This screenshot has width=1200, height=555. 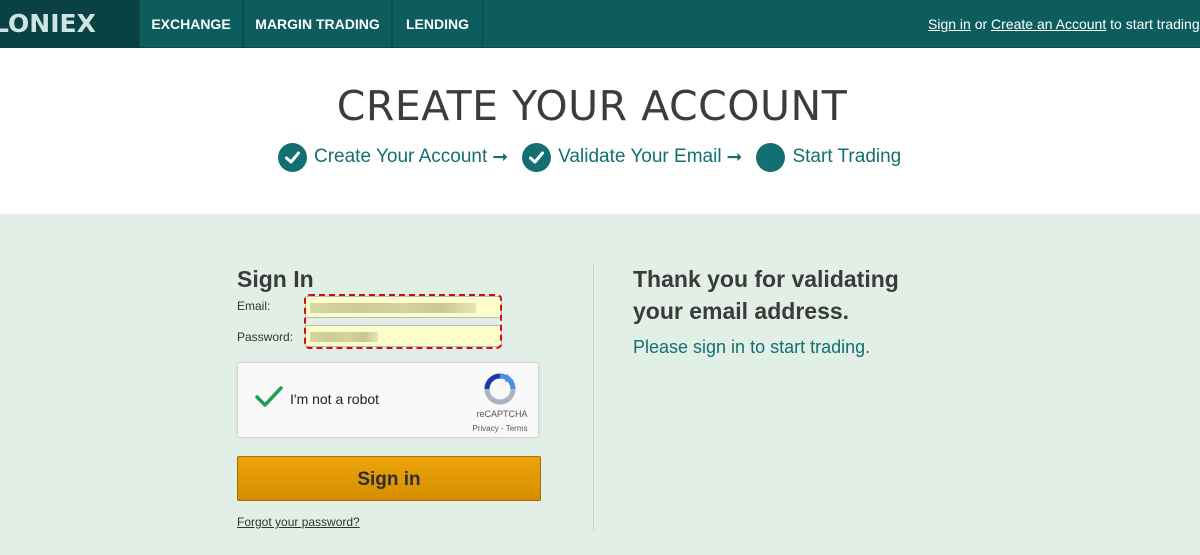 I want to click on checkmark-icon, so click(x=269, y=399).